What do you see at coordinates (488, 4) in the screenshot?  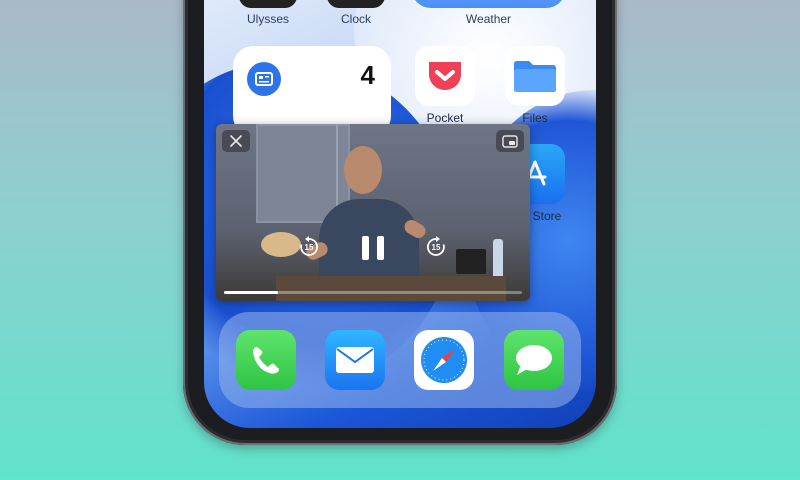 I see `weather-widget` at bounding box center [488, 4].